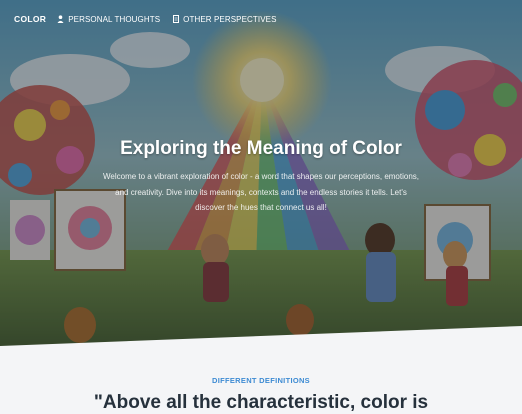  What do you see at coordinates (224, 19) in the screenshot?
I see `nav-link-other-perspectives: OTHER PERSPECTIVES` at bounding box center [224, 19].